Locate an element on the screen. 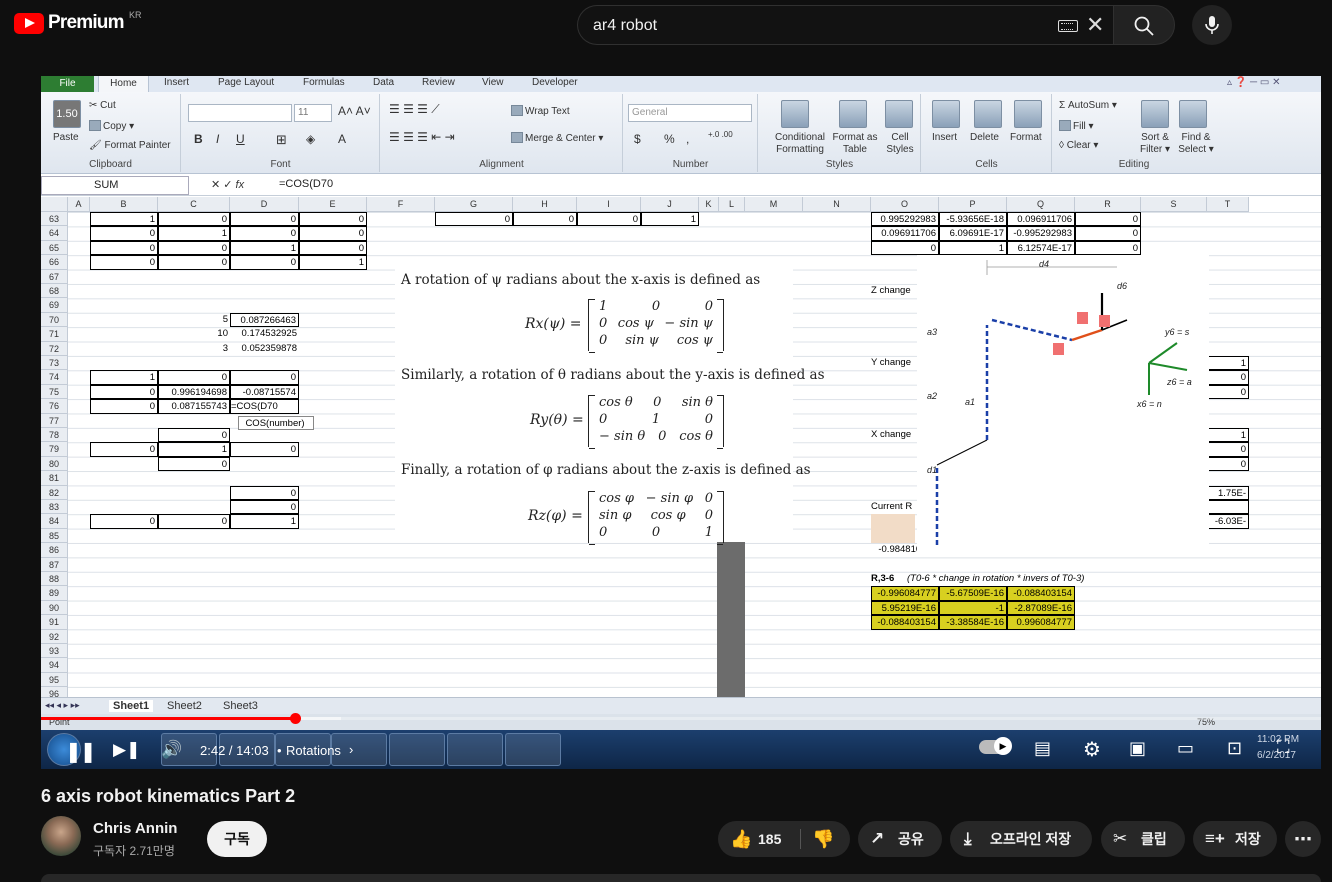 Image resolution: width=1332 pixels, height=882 pixels. row-header: 80 is located at coordinates (54, 464).